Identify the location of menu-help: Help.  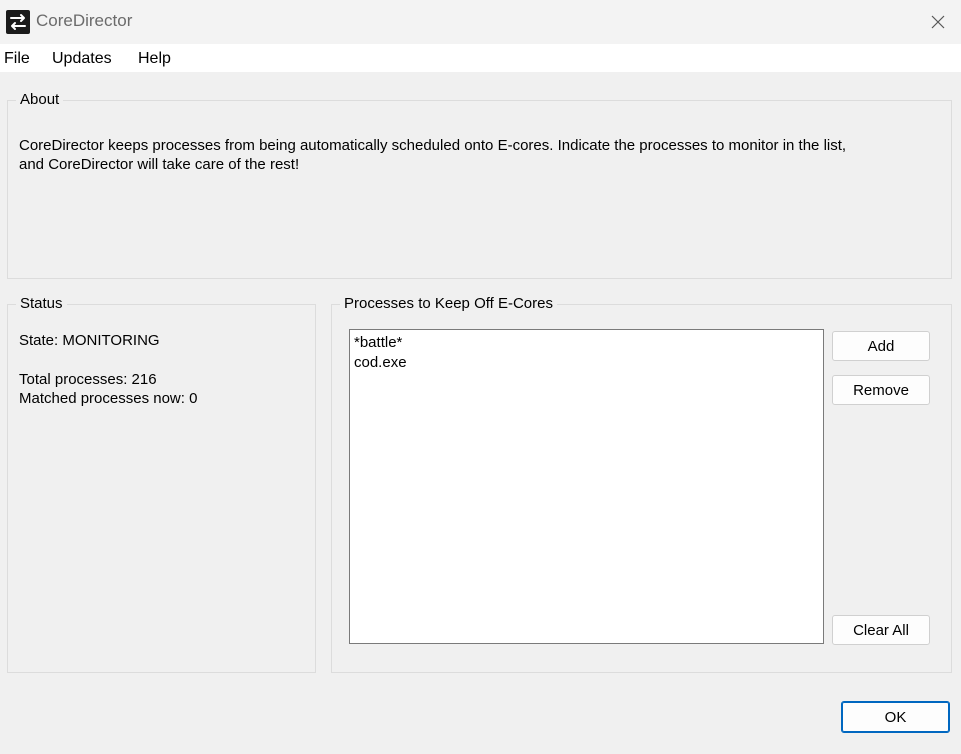
(154, 59).